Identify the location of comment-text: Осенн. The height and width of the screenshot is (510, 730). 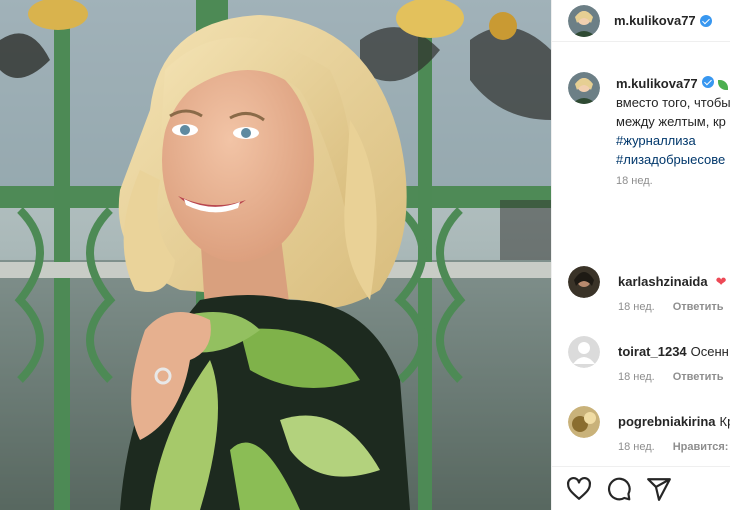
(709, 351).